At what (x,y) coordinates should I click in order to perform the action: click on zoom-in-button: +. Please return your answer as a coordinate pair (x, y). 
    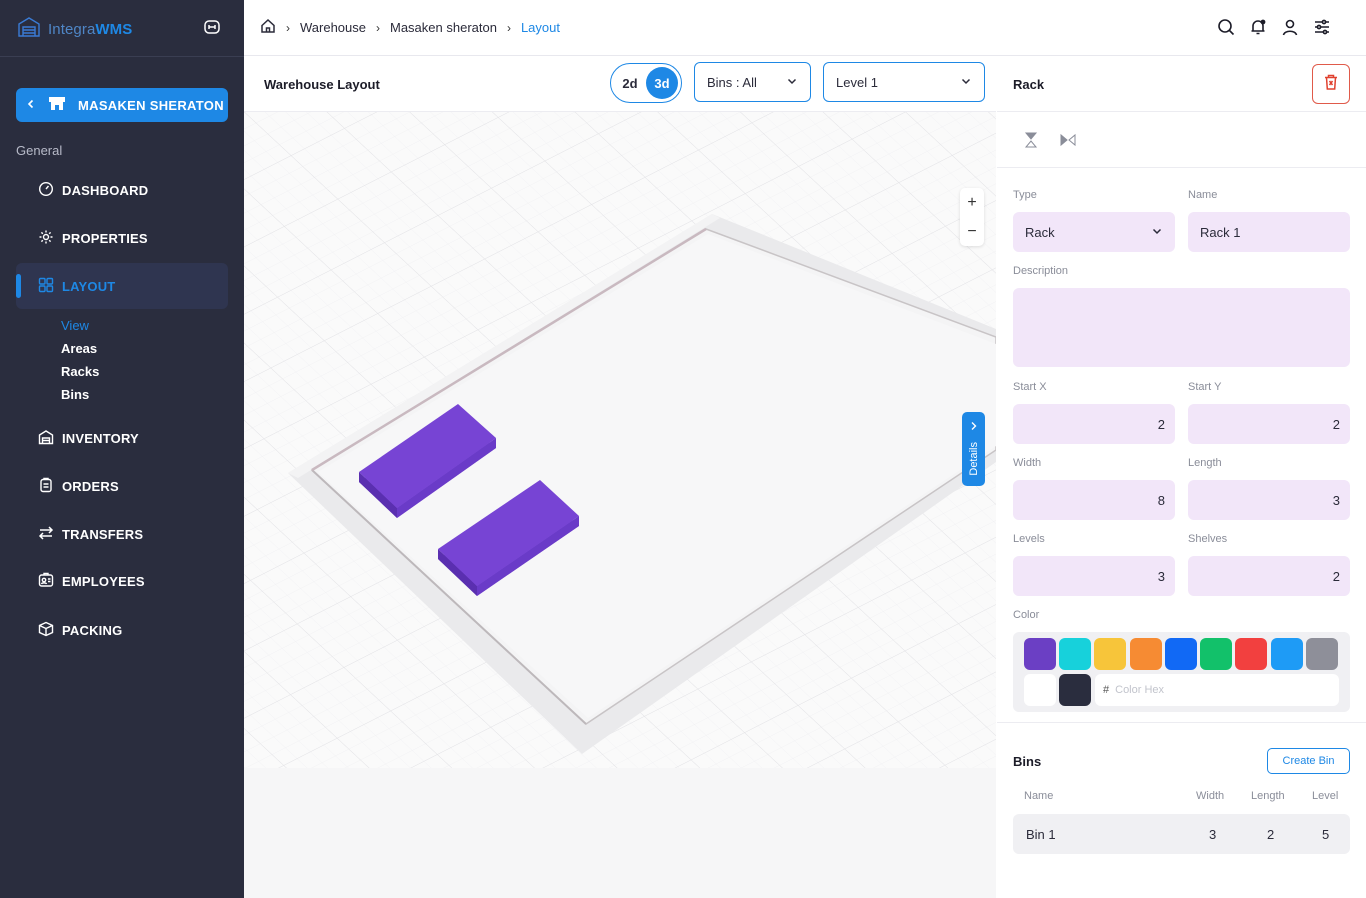
    Looking at the image, I should click on (971, 203).